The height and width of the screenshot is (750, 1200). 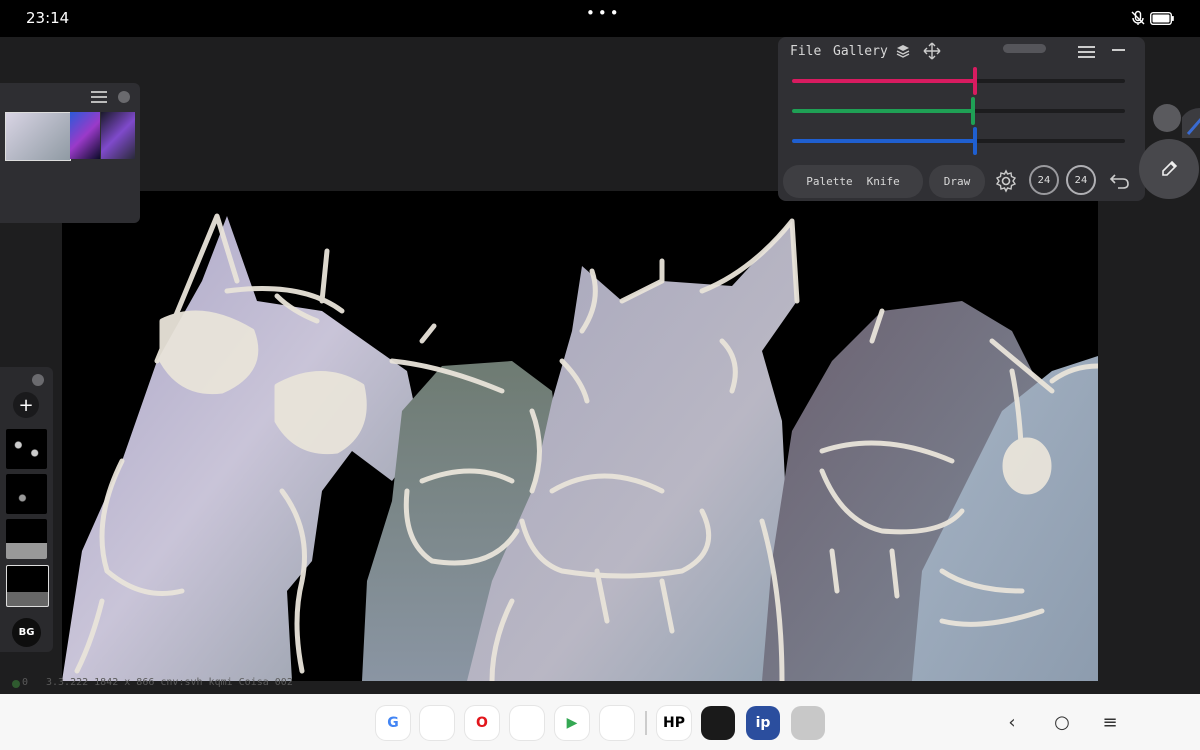 I want to click on bg-layer-button: BG, so click(x=26, y=632).